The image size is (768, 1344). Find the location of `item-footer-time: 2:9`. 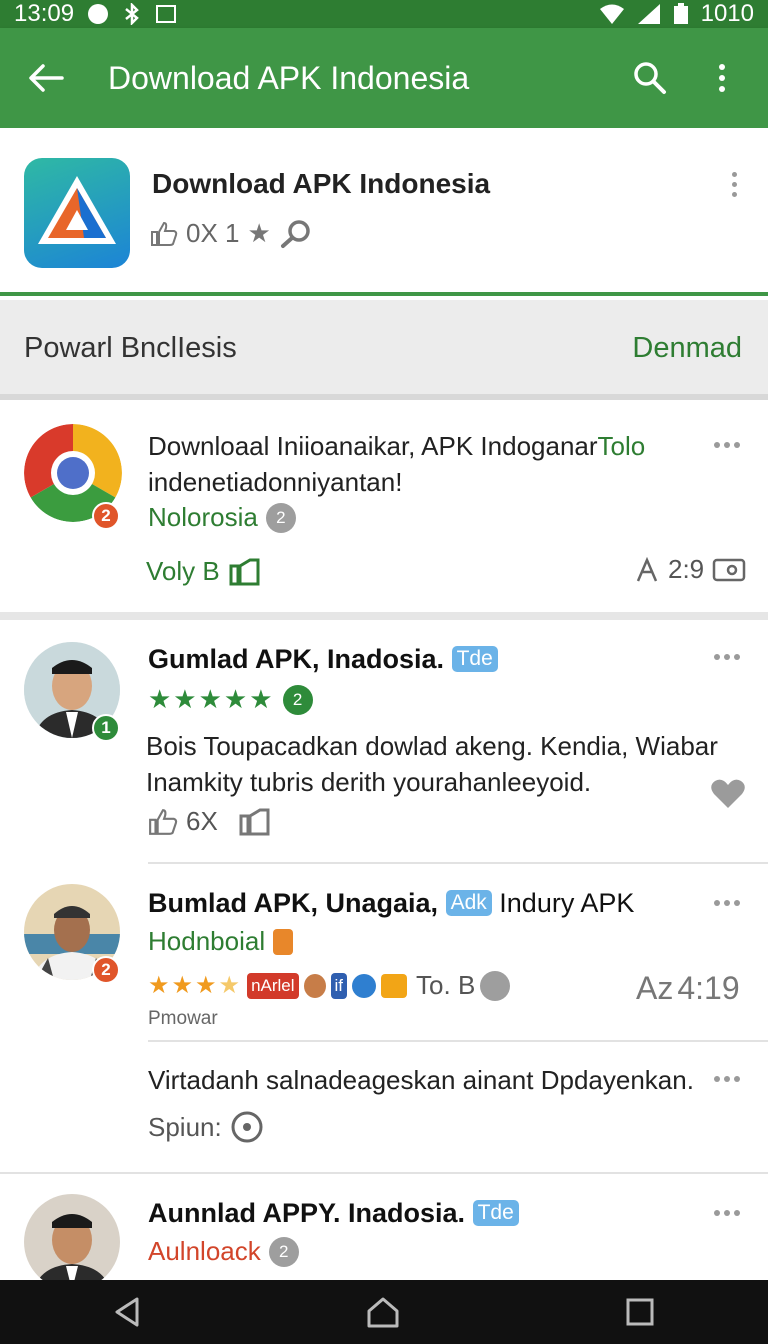

item-footer-time: 2:9 is located at coordinates (686, 569).